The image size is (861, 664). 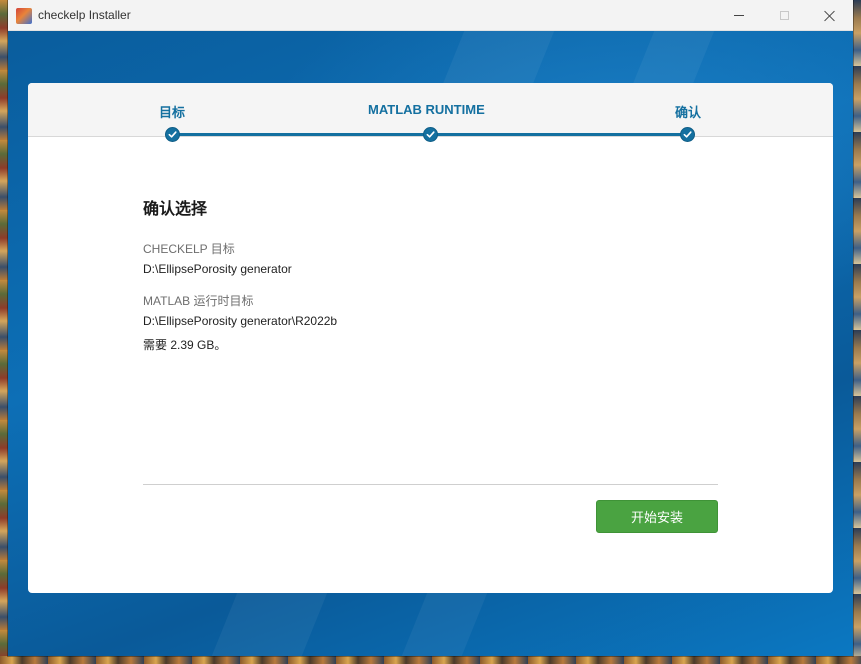 What do you see at coordinates (84, 15) in the screenshot?
I see `window-title: checkelp Installer` at bounding box center [84, 15].